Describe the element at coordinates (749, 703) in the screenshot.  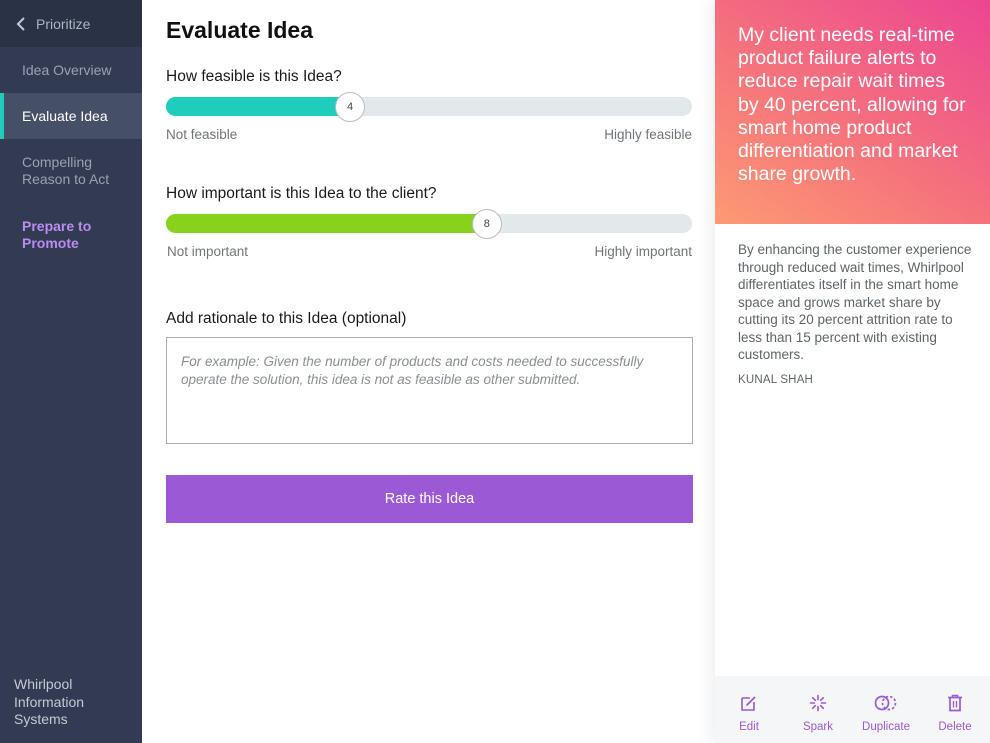
I see `edit-icon` at that location.